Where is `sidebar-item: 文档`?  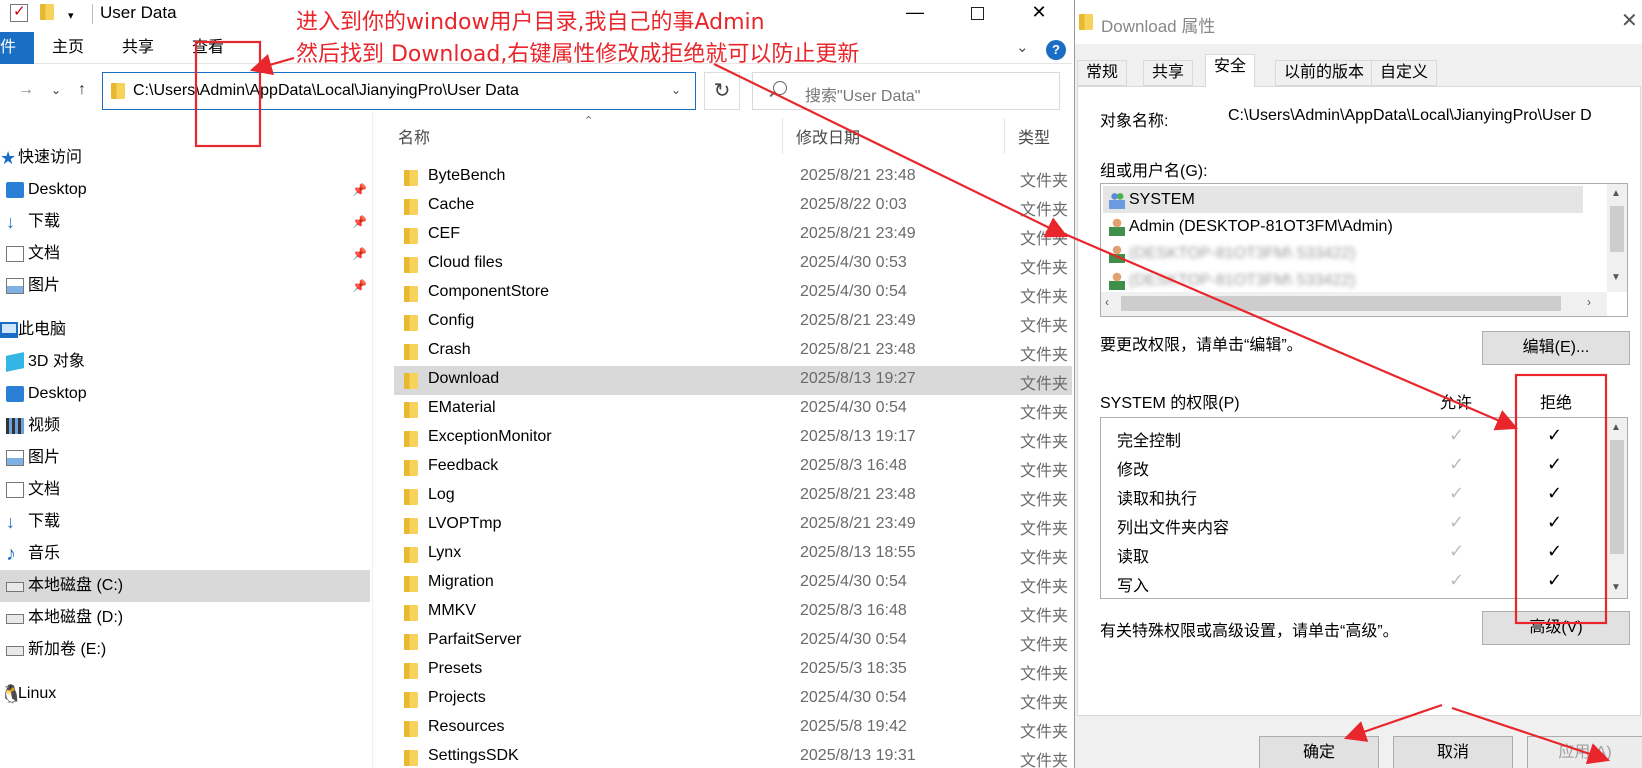 sidebar-item: 文档 is located at coordinates (185, 490).